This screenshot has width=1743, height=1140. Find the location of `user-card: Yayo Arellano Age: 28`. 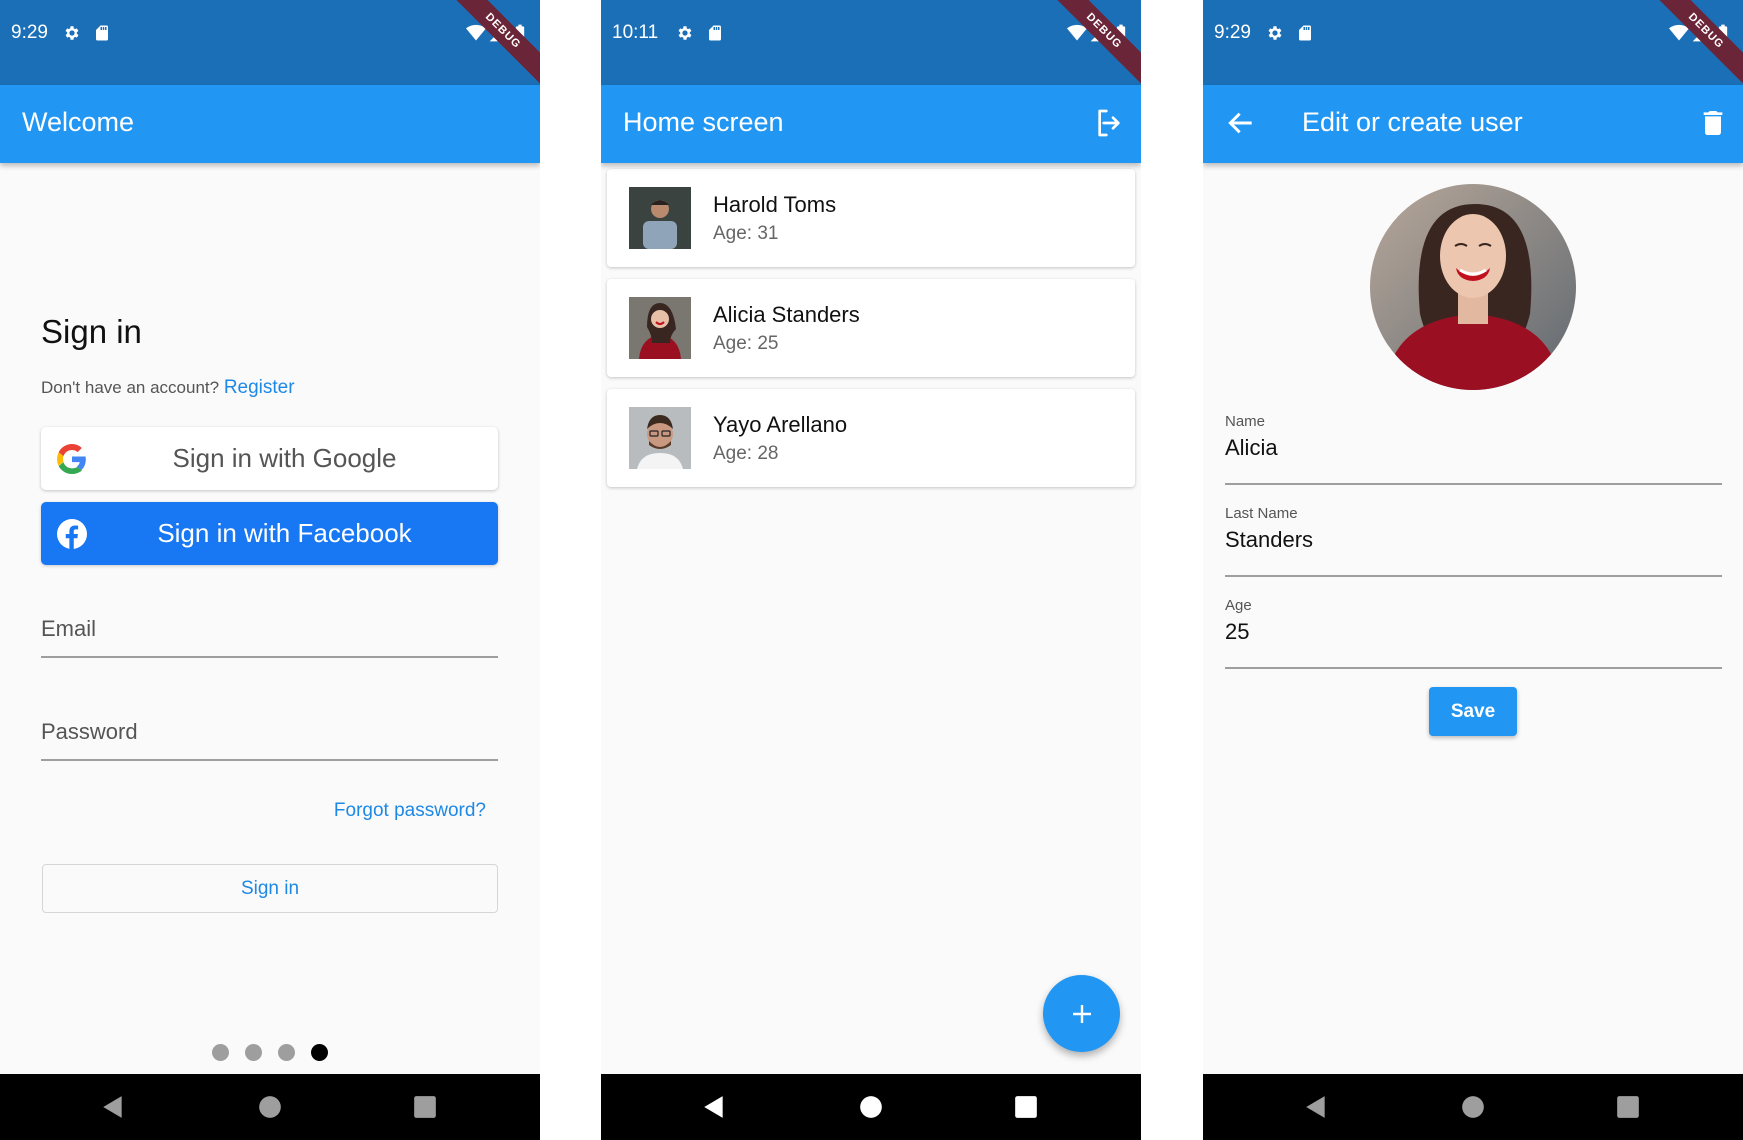

user-card: Yayo Arellano Age: 28 is located at coordinates (871, 438).